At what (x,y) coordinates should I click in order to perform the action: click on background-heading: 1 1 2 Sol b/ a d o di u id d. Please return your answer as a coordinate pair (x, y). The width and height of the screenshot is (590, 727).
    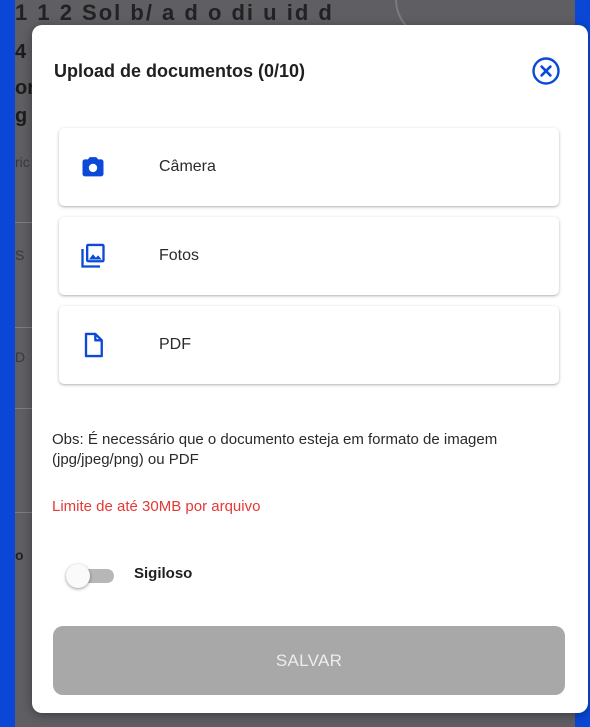
    Looking at the image, I should click on (174, 12).